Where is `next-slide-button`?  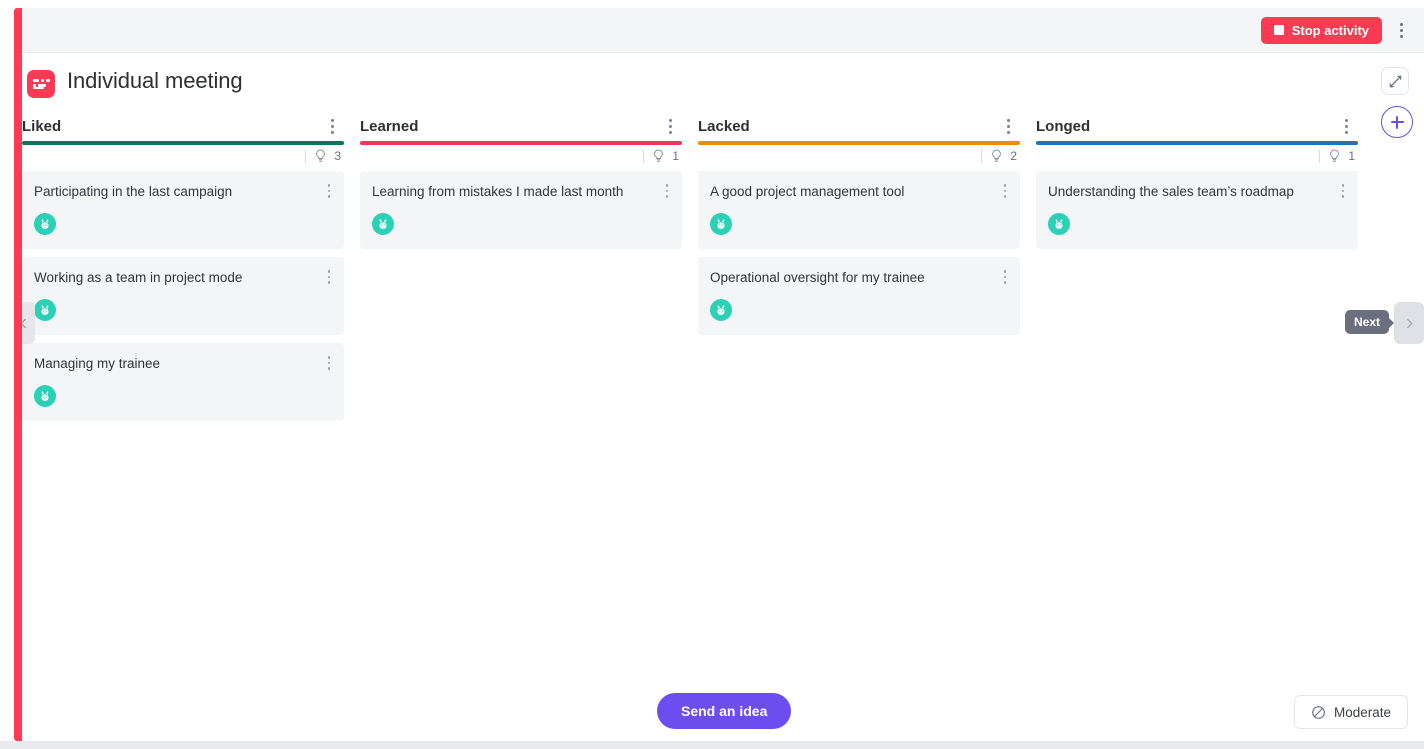 next-slide-button is located at coordinates (1409, 323).